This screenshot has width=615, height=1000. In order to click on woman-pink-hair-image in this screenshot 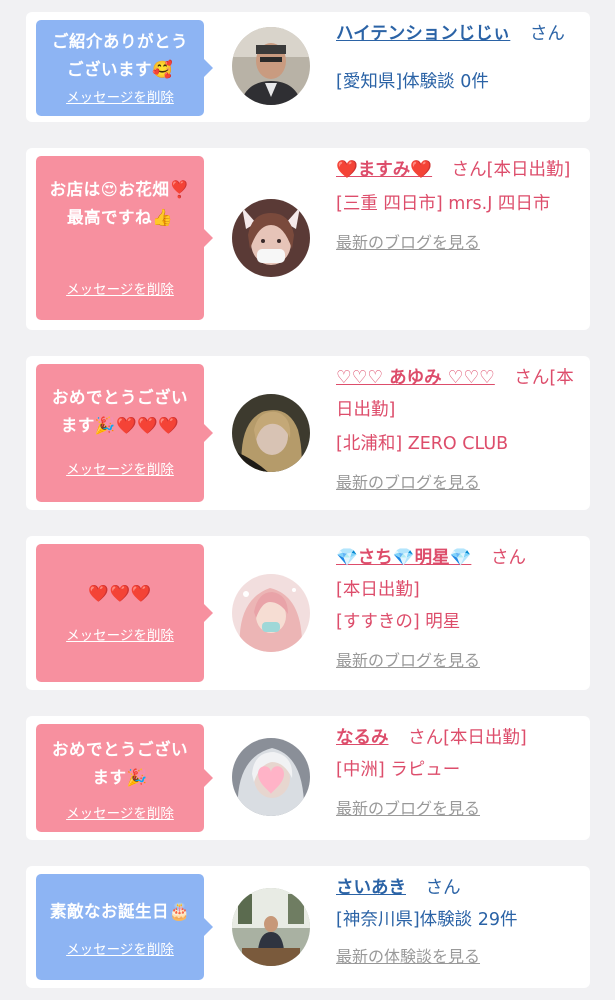, I will do `click(271, 613)`.